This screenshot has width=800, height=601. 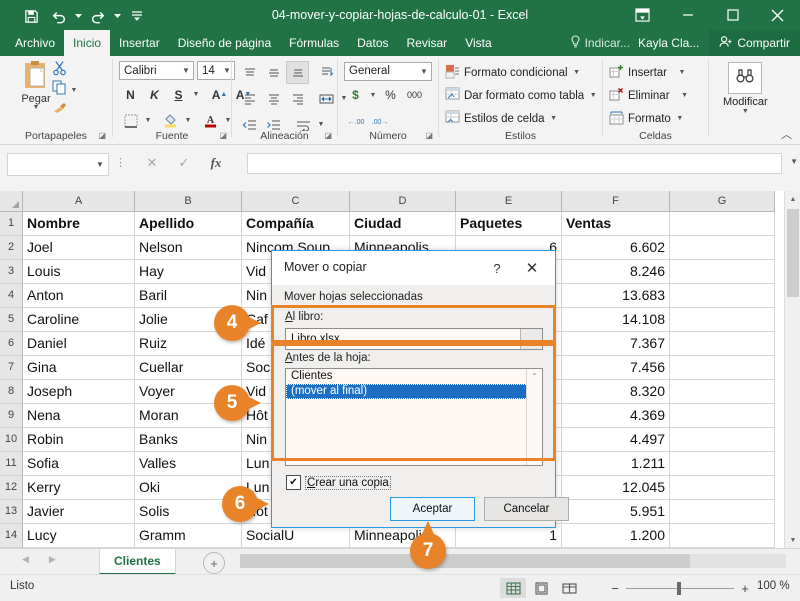 I want to click on font-dialog-launcher: ◪, so click(x=223, y=135).